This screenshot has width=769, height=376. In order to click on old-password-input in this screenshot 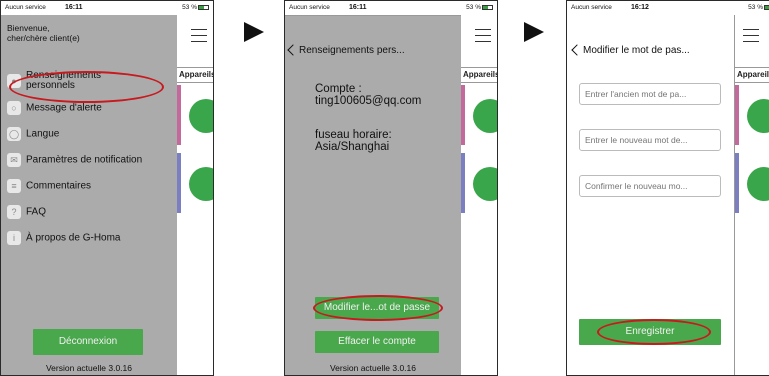, I will do `click(650, 94)`.